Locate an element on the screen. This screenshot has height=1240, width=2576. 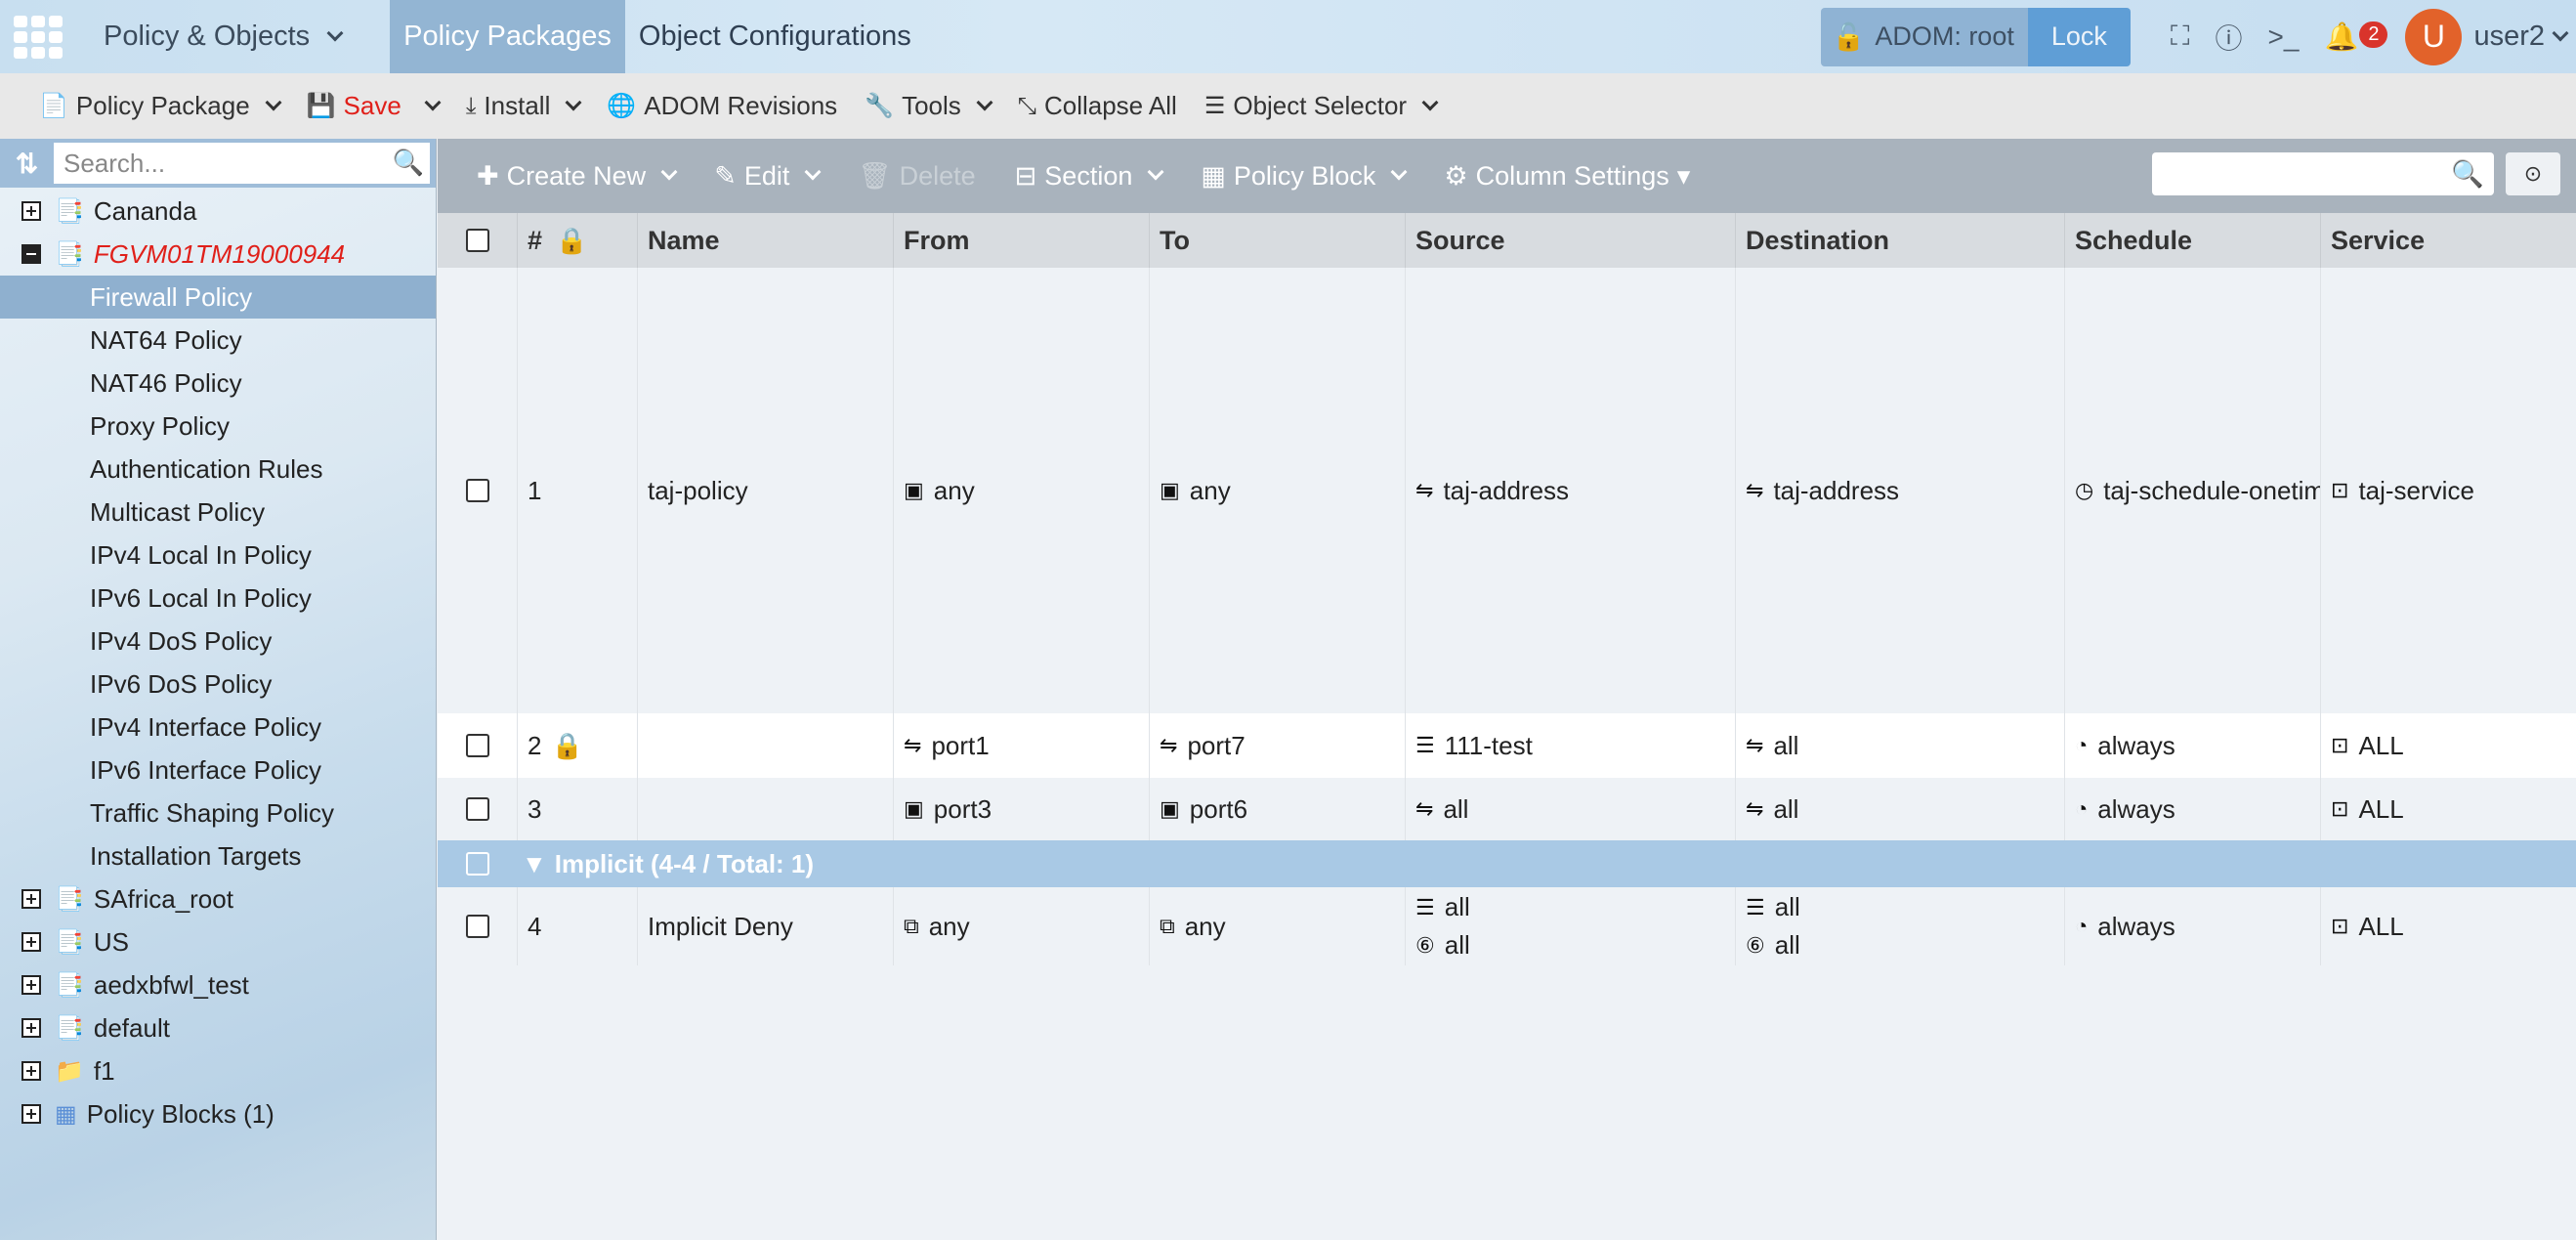
select-all-checkbox is located at coordinates (477, 240).